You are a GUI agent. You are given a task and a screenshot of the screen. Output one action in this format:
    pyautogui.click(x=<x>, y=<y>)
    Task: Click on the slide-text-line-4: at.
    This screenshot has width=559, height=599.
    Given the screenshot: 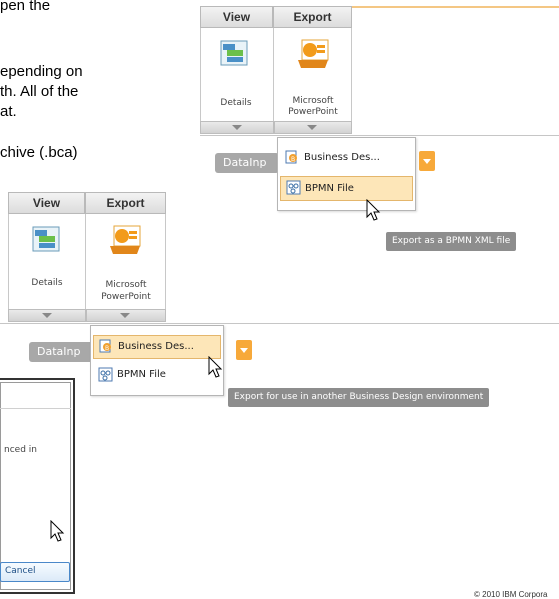 What is the action you would take?
    pyautogui.click(x=8, y=111)
    